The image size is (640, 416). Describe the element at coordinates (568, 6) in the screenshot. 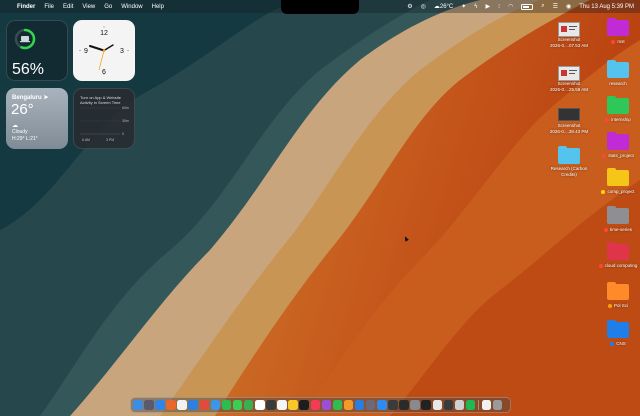

I see `siri-icon: ◉` at that location.